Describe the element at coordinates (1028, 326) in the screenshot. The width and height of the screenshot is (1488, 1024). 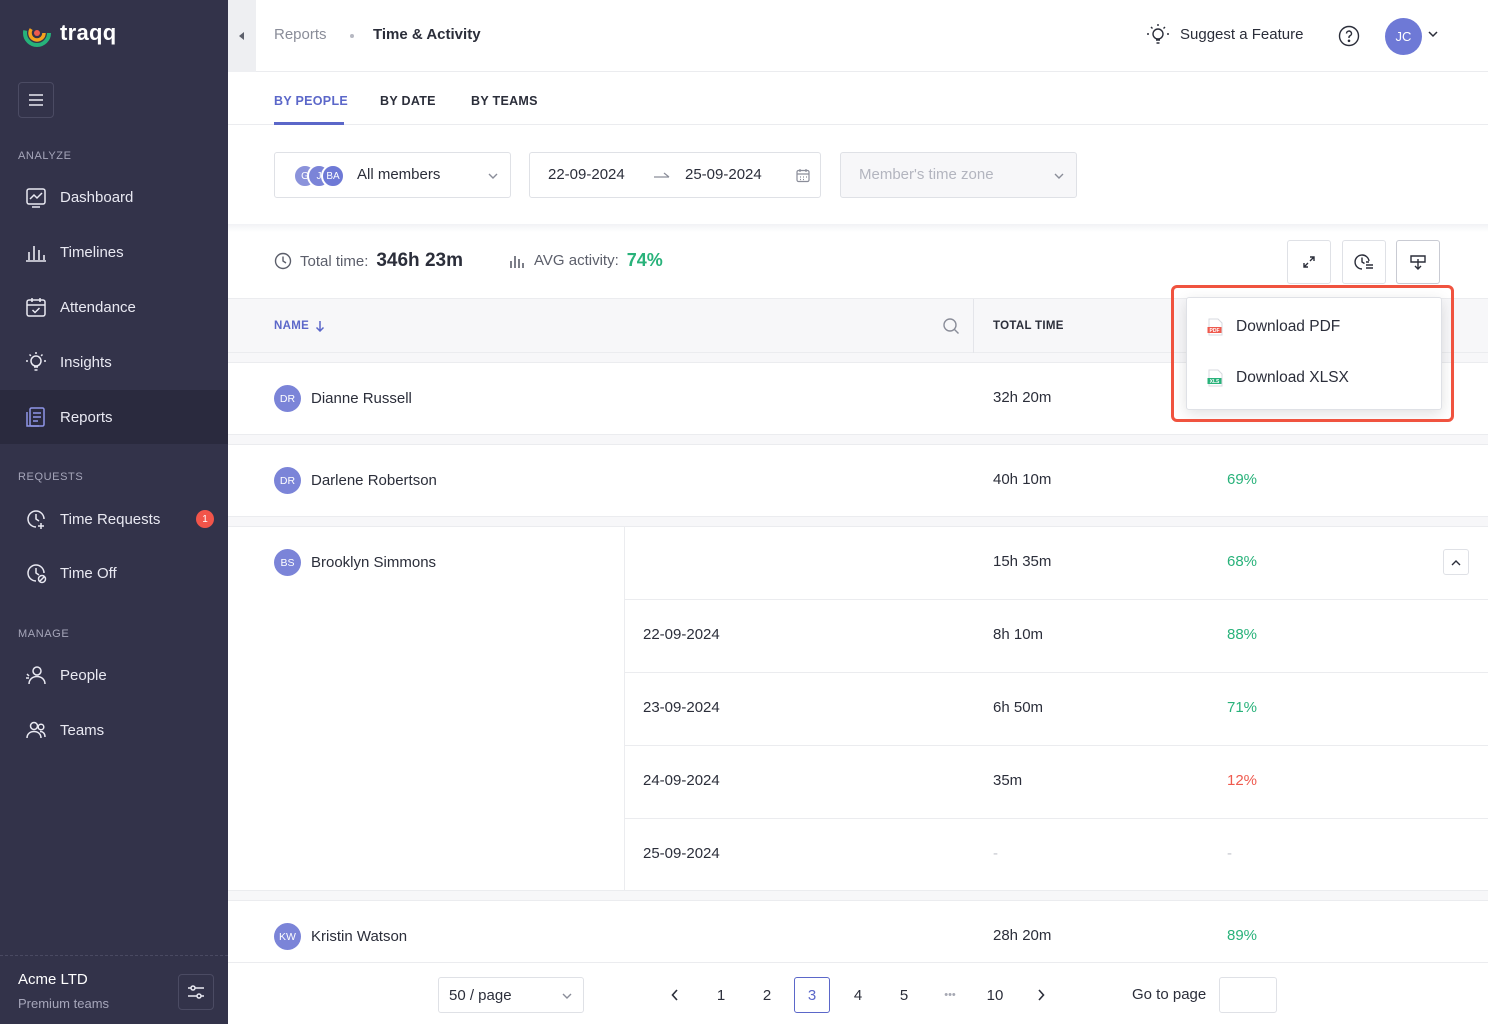
I see `column-total-time: TOTAL TIME` at that location.